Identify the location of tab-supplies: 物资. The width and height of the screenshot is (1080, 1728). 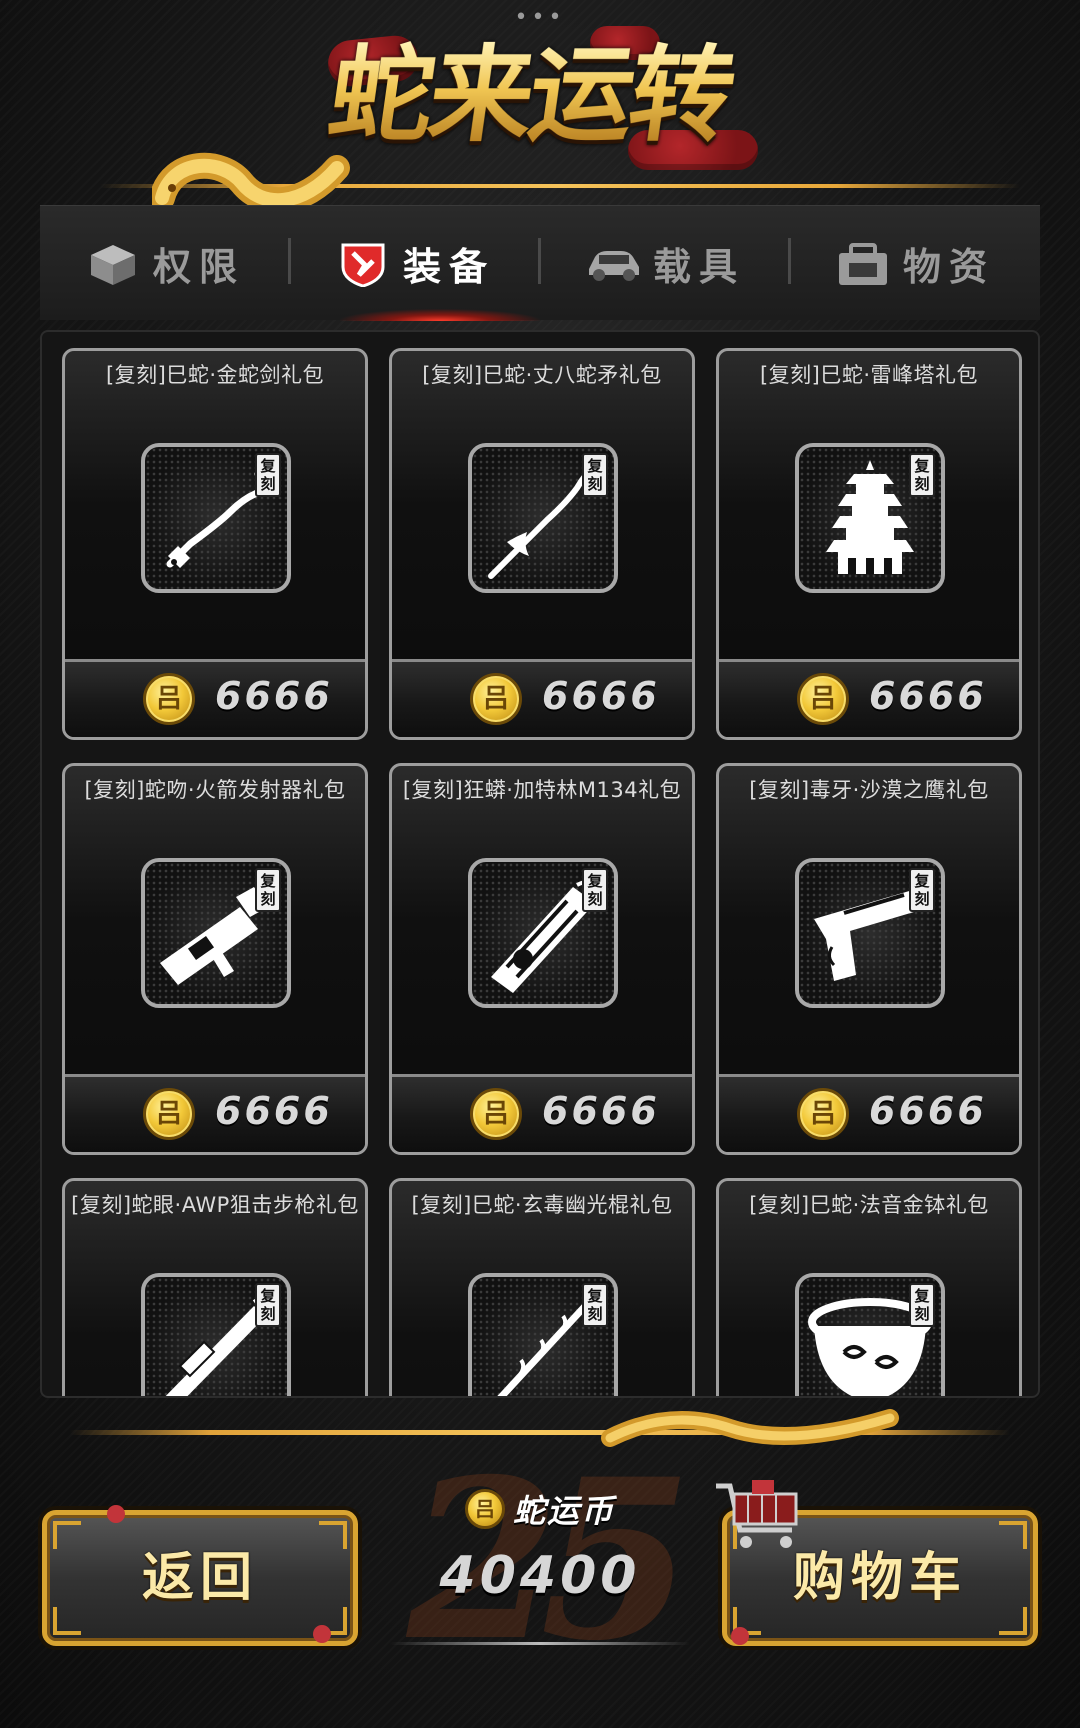
(915, 263).